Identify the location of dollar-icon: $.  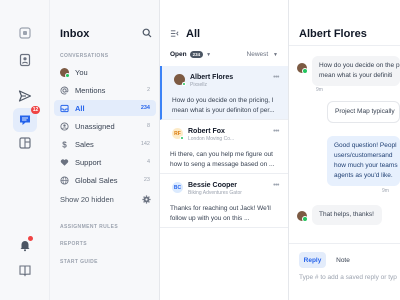
(64, 144).